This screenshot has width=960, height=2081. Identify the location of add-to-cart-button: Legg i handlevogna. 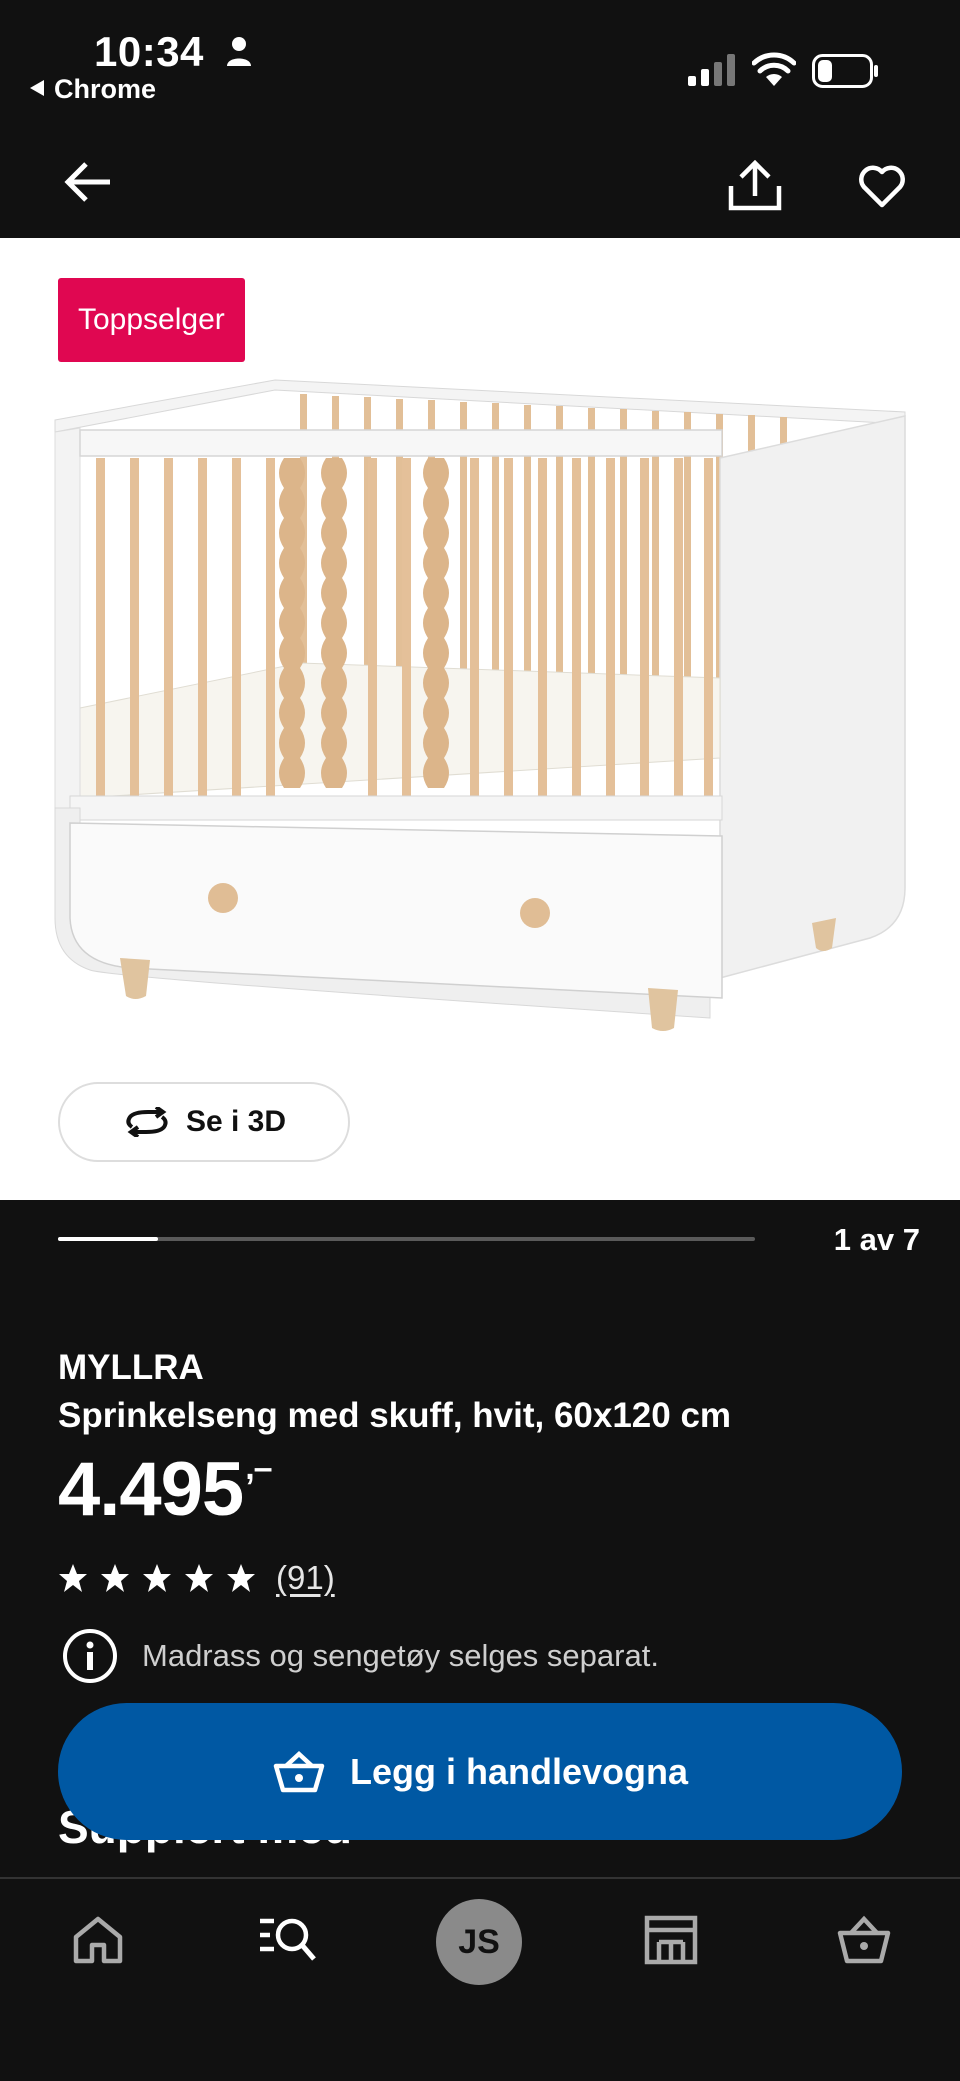
(480, 1771).